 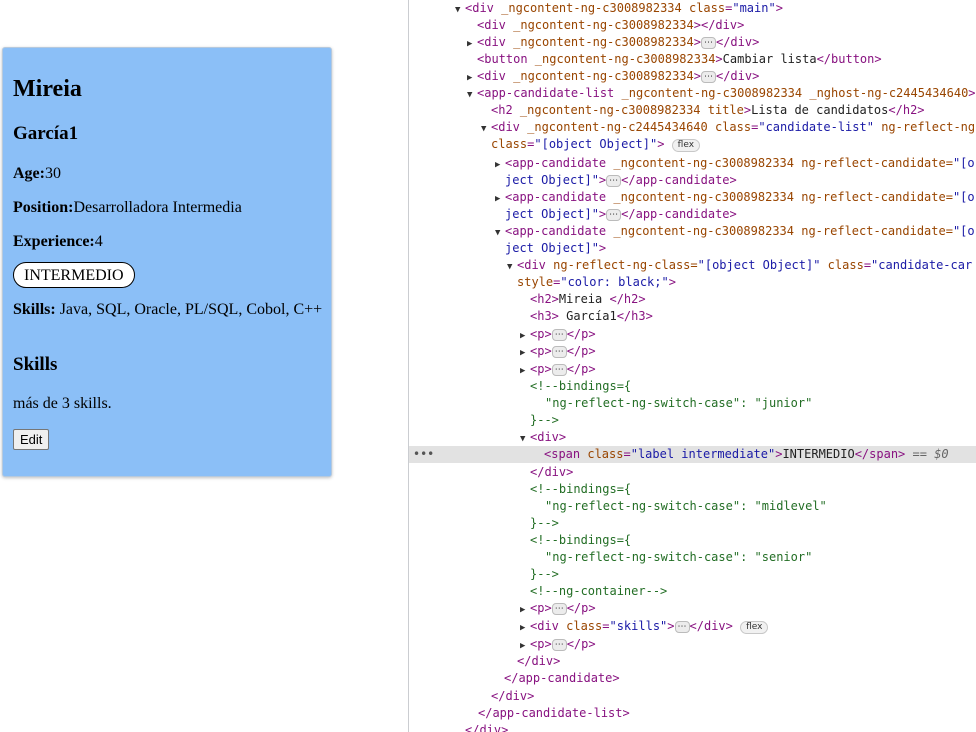 What do you see at coordinates (692, 282) in the screenshot?
I see `dom-node-style-attr: style="color: black;">` at bounding box center [692, 282].